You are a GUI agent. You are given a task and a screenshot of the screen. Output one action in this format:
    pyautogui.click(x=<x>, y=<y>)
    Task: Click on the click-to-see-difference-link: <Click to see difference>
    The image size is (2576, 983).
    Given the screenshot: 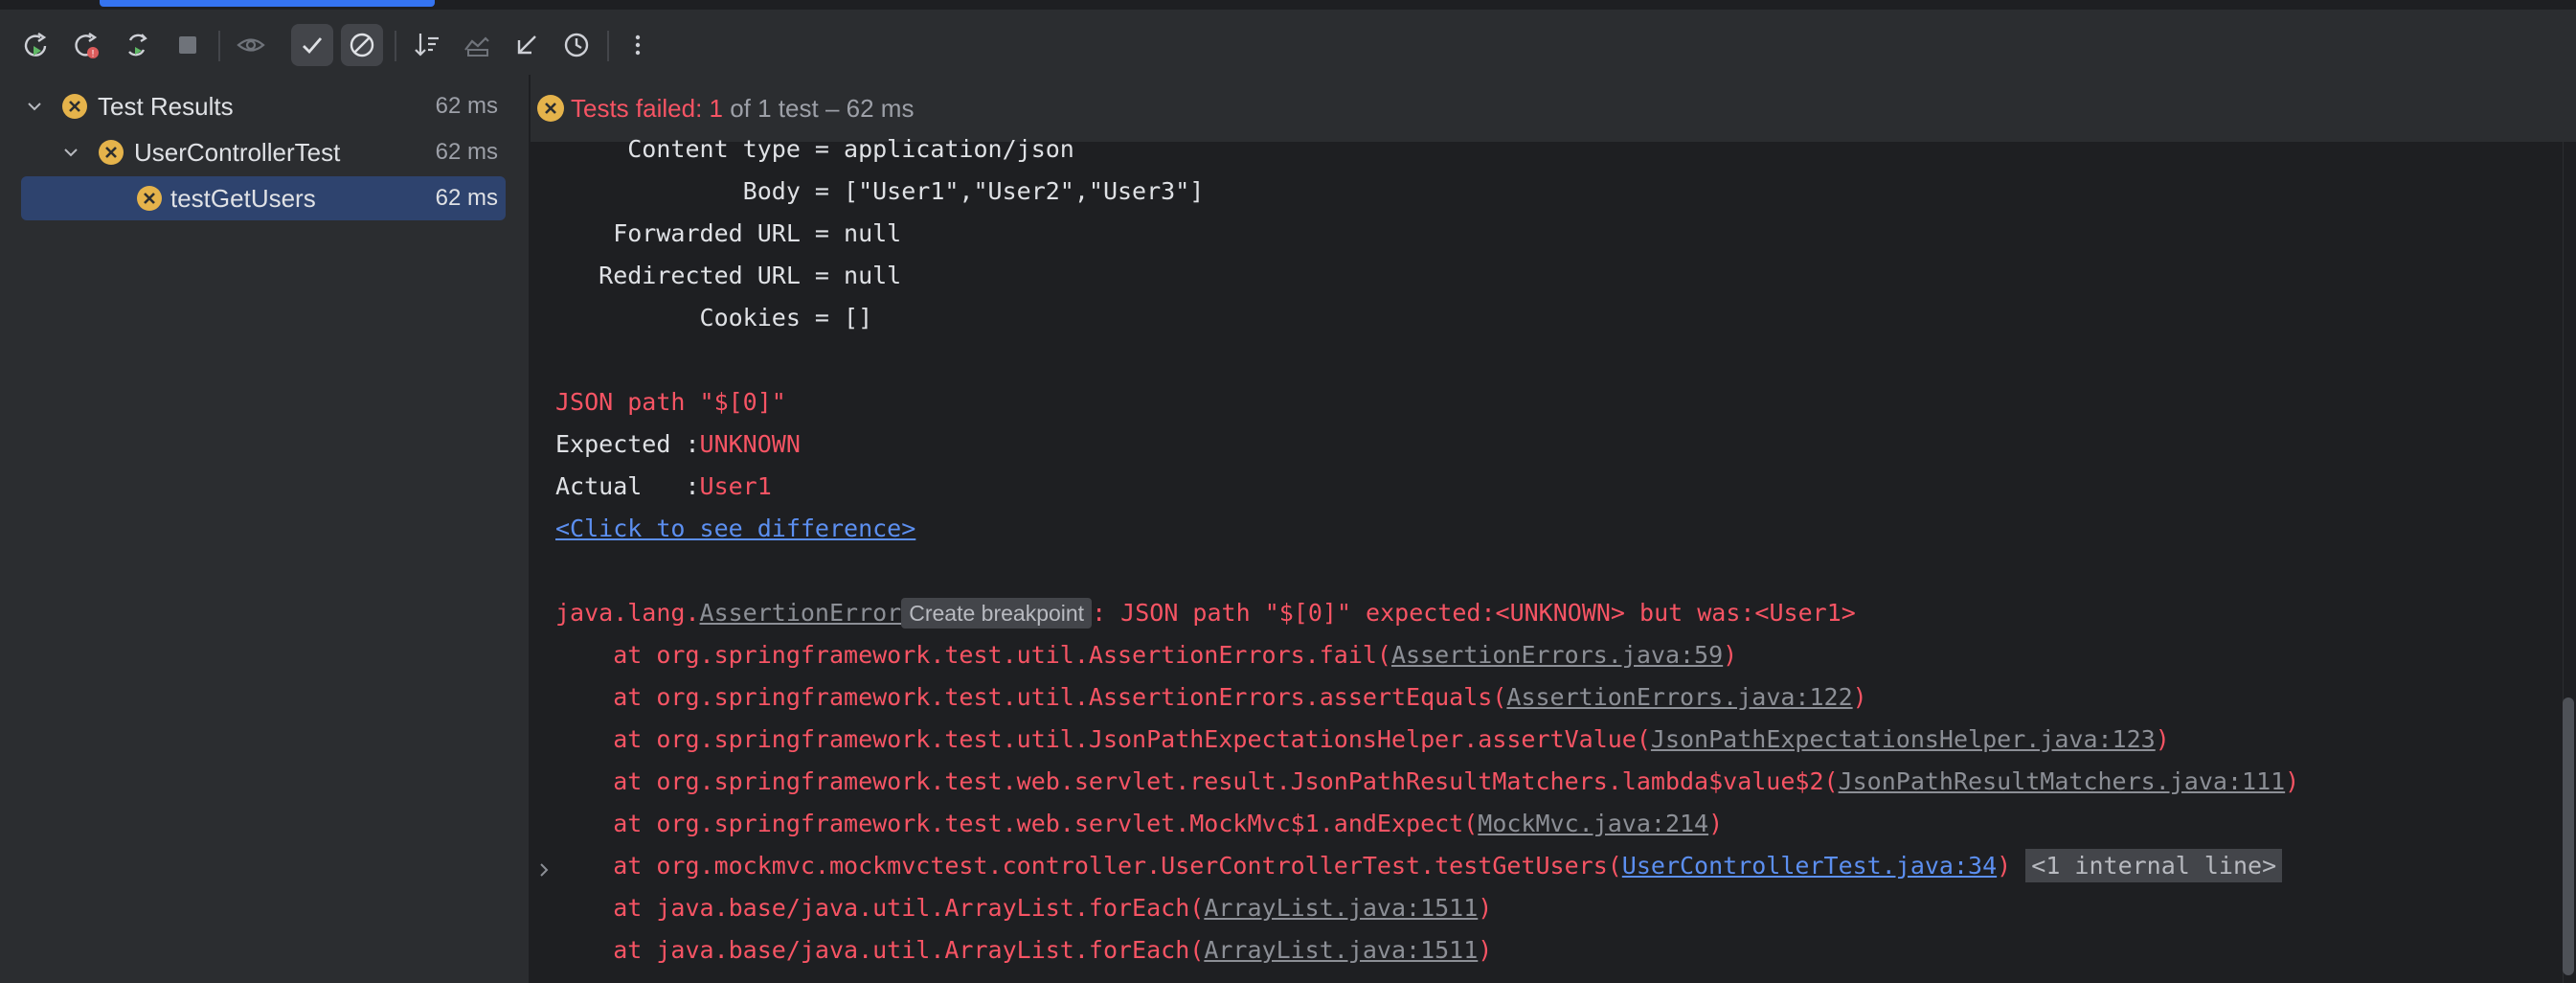 What is the action you would take?
    pyautogui.click(x=735, y=528)
    